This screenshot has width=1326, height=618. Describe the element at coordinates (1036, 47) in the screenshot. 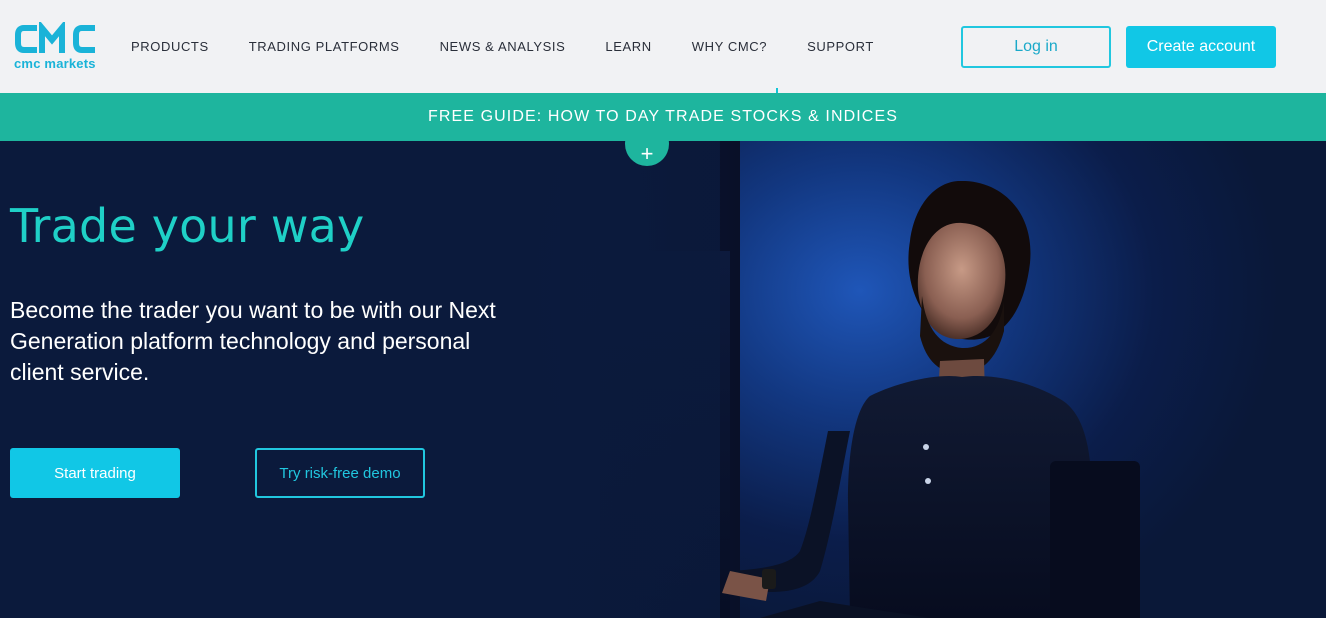

I see `login-button: Log in` at that location.